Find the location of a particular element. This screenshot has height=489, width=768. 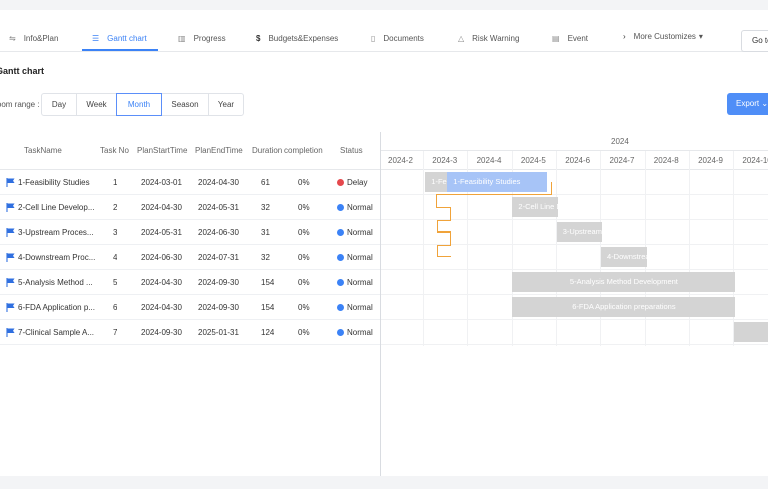

col-plan-end: PlanEndTime is located at coordinates (219, 150).